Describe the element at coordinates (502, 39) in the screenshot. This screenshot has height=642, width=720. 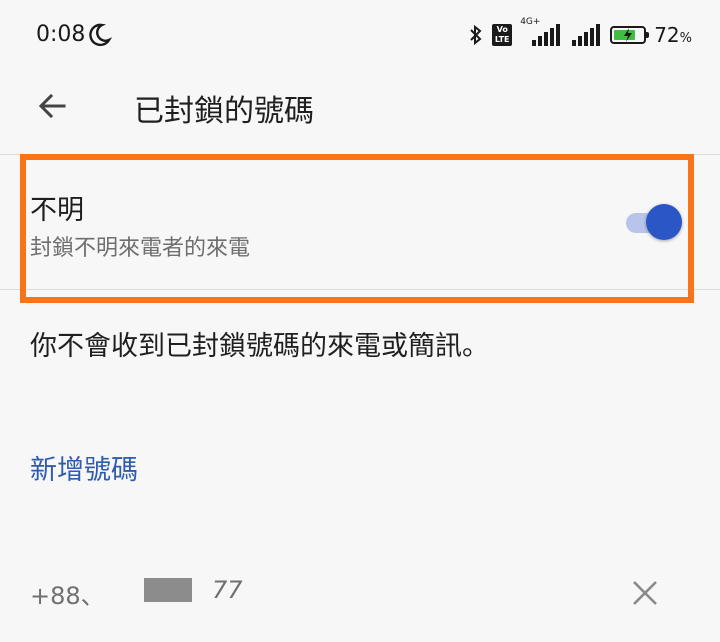
I see `volte-bottom-label: LTE` at that location.